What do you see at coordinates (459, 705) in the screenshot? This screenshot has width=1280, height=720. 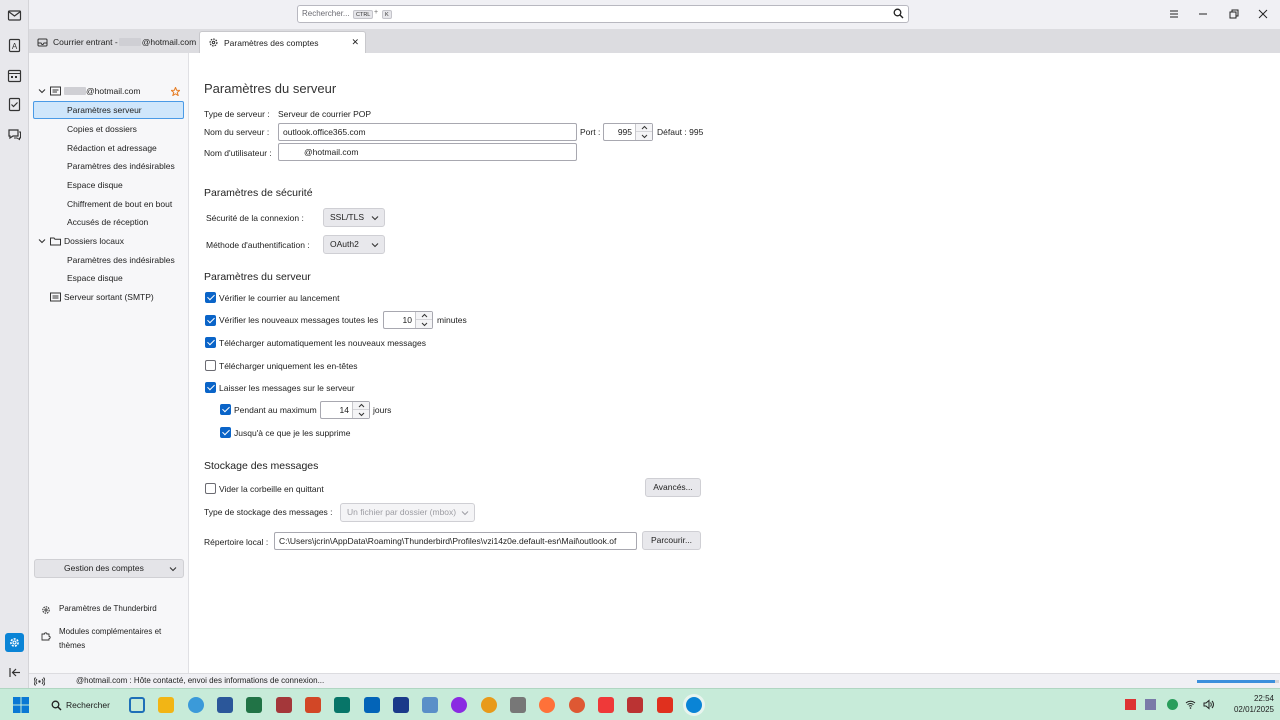 I see `media-app-icon` at bounding box center [459, 705].